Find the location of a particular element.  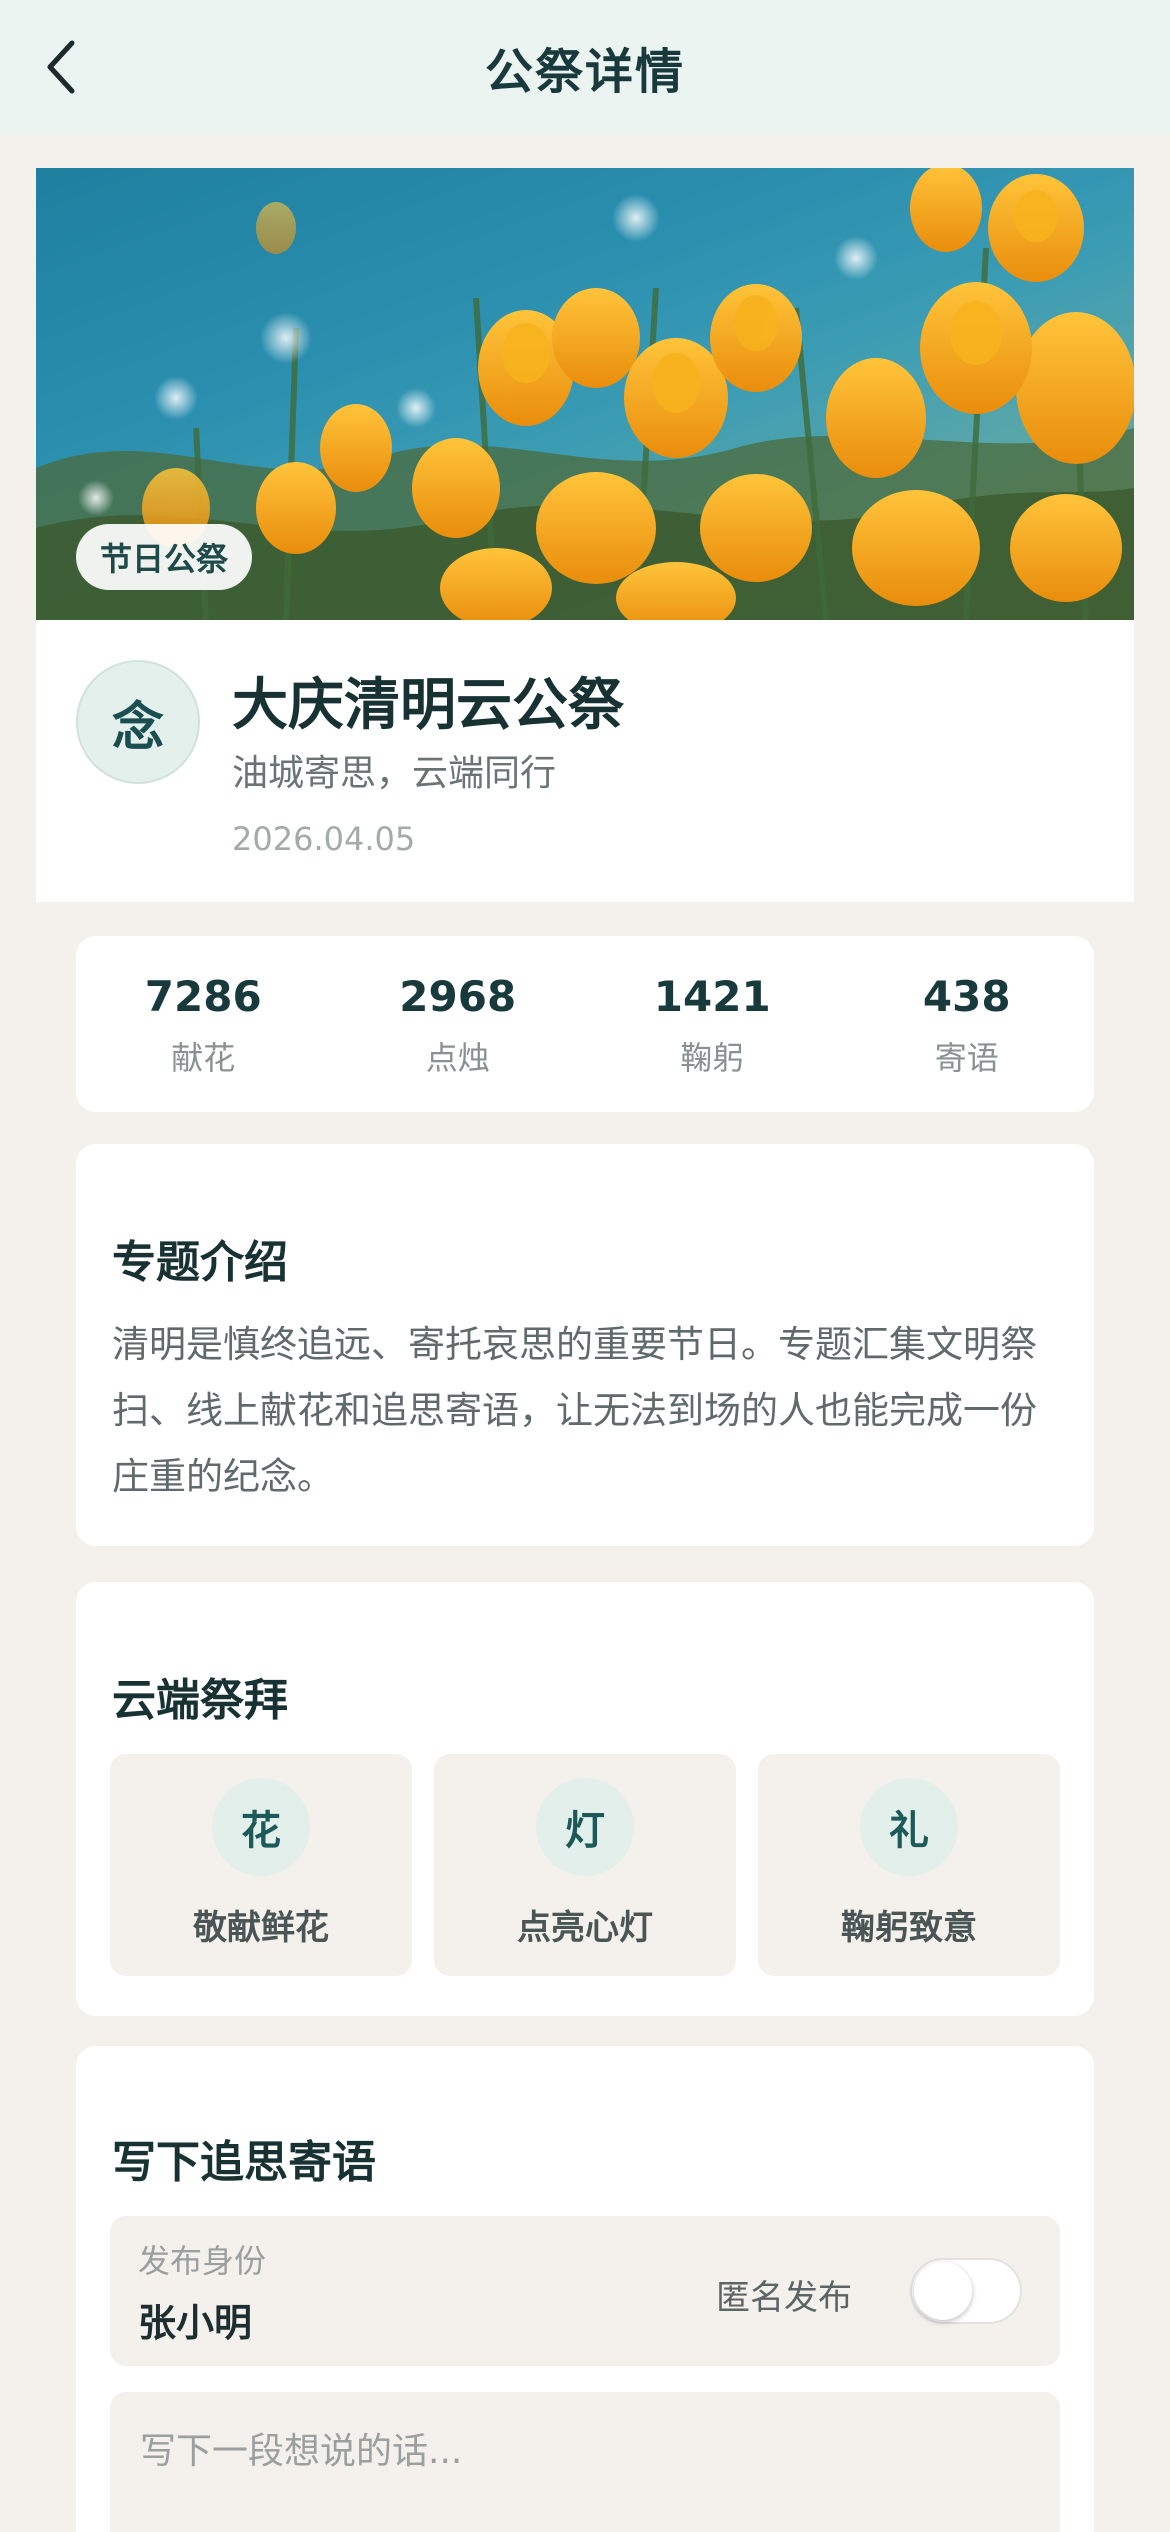

worship-title: 云端祭拜 is located at coordinates (200, 1700).